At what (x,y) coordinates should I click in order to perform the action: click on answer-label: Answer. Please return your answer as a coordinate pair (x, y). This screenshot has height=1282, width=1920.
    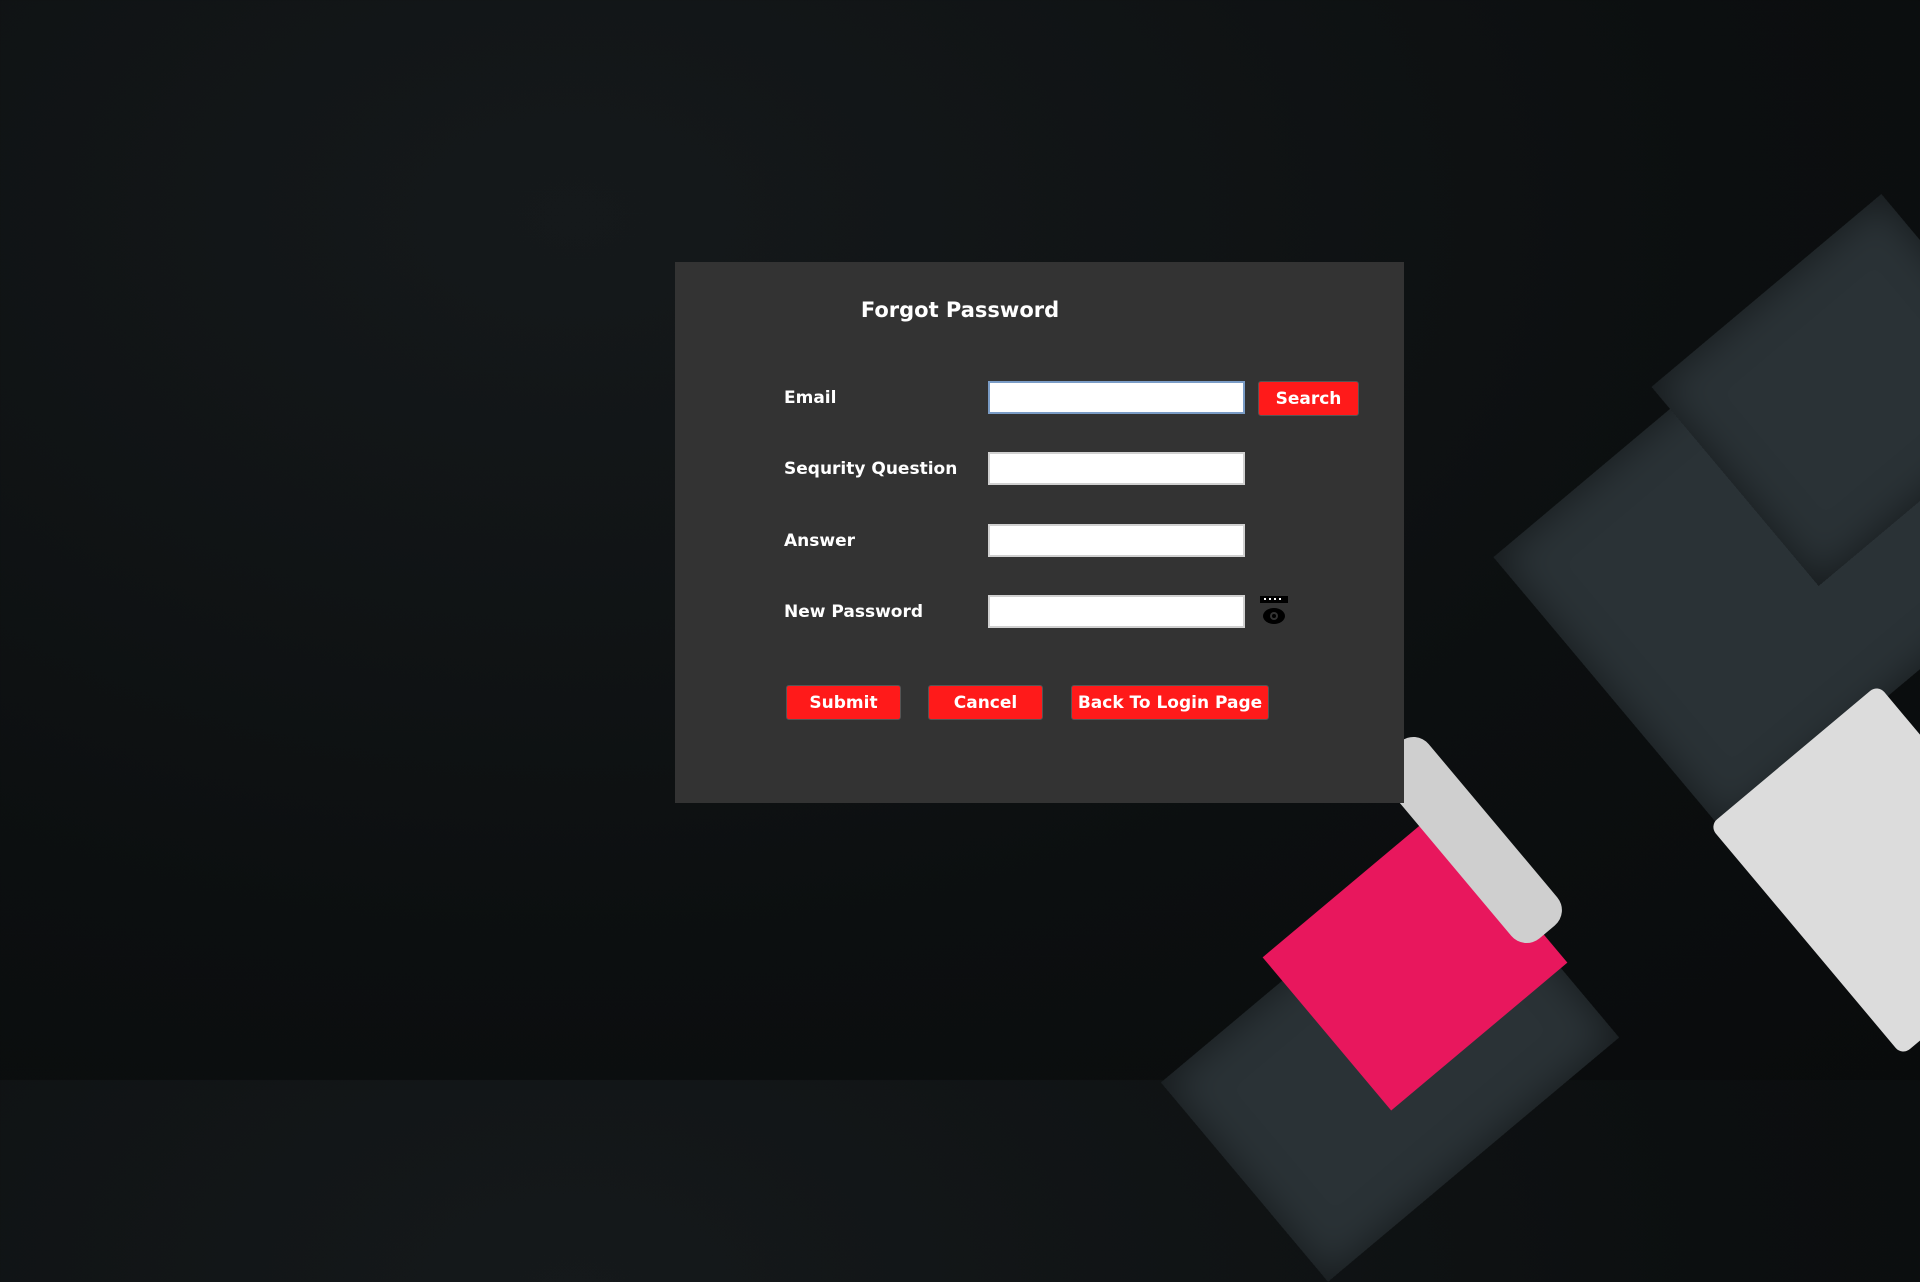
    Looking at the image, I should click on (819, 541).